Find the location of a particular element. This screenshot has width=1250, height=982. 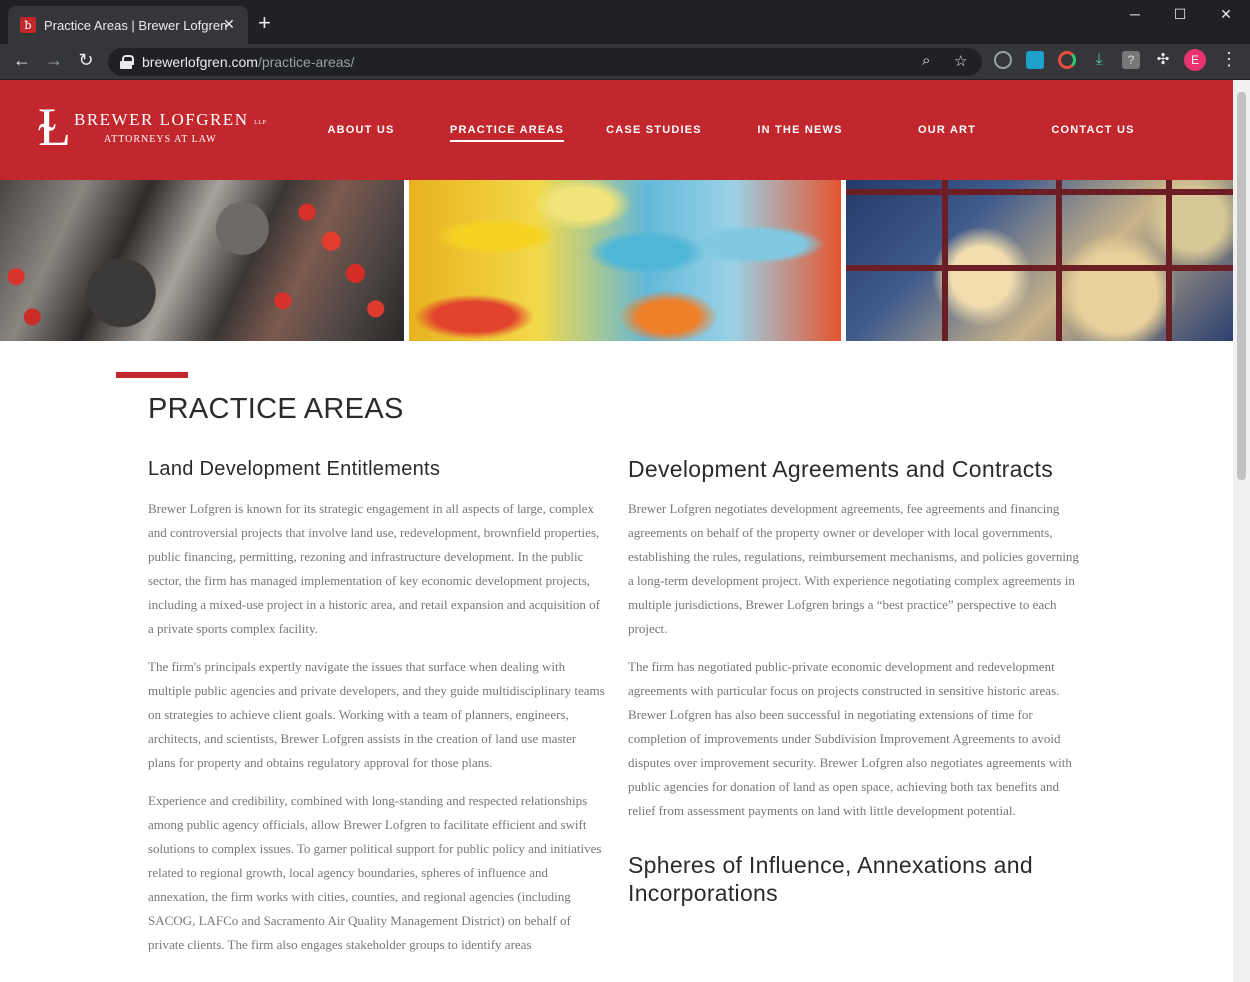

address-bar: brewerlofgren.com/practice-areas/ ⌕ ☆ is located at coordinates (545, 62).